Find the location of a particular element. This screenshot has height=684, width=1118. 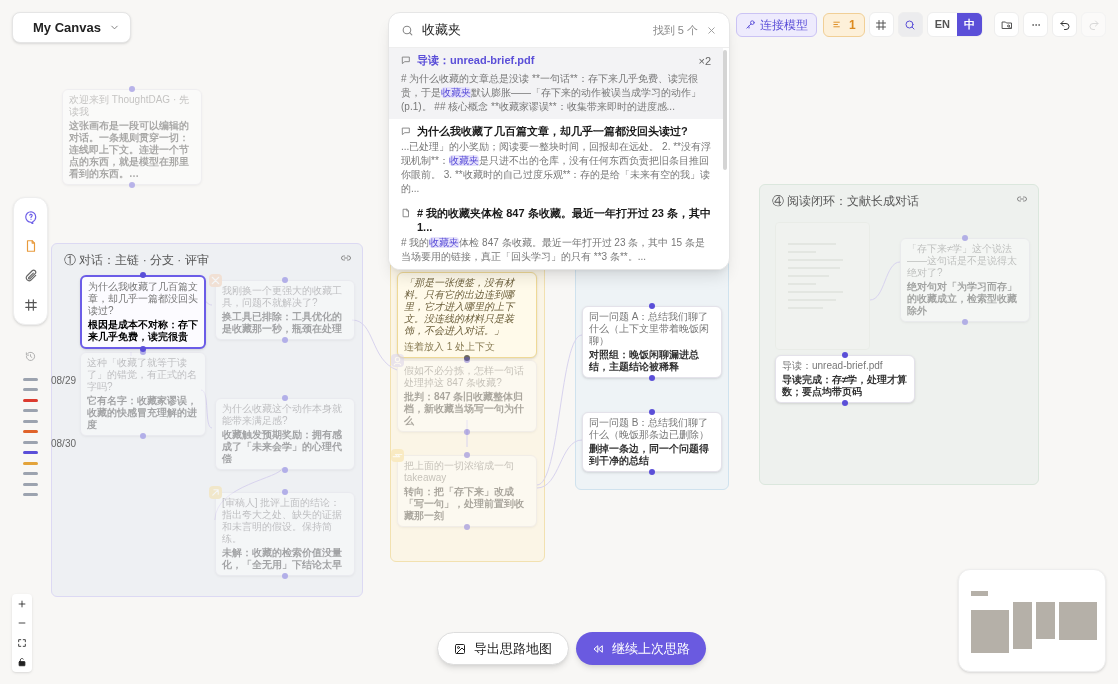

match-count: ×2 is located at coordinates (704, 61).